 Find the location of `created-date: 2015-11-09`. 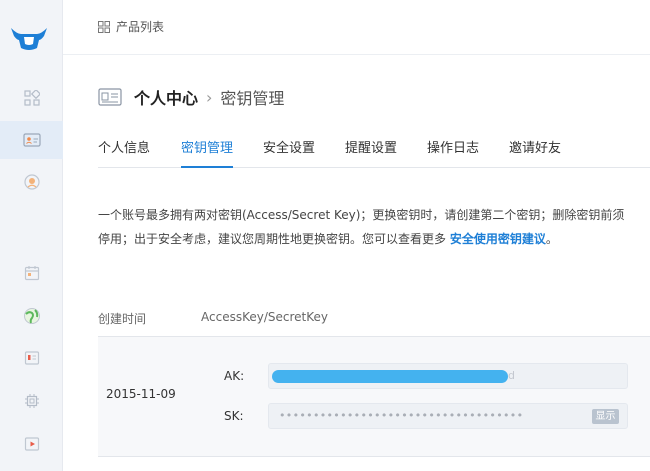

created-date: 2015-11-09 is located at coordinates (141, 394).